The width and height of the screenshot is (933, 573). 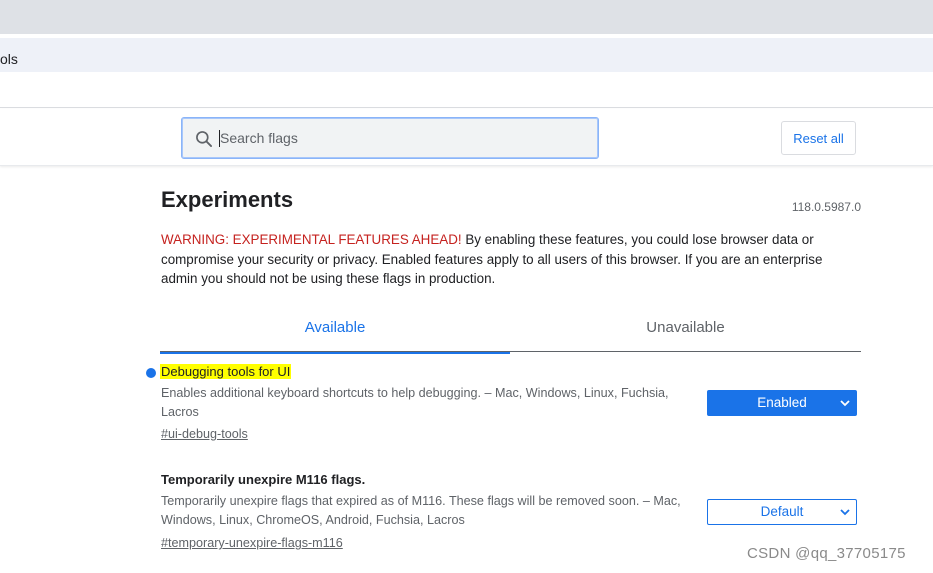 What do you see at coordinates (466, 90) in the screenshot?
I see `bookmarks-bar` at bounding box center [466, 90].